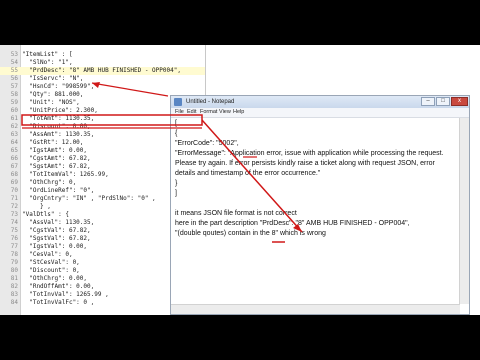 The height and width of the screenshot is (360, 480). What do you see at coordinates (14, 78) in the screenshot?
I see `line-number: 56` at bounding box center [14, 78].